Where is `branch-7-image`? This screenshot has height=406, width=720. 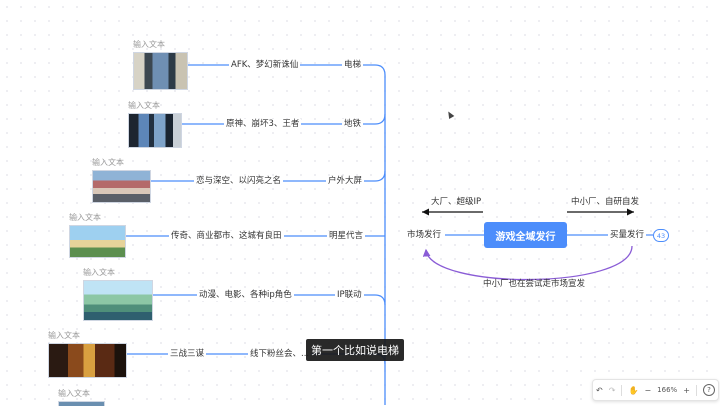
branch-7-image is located at coordinates (81, 403).